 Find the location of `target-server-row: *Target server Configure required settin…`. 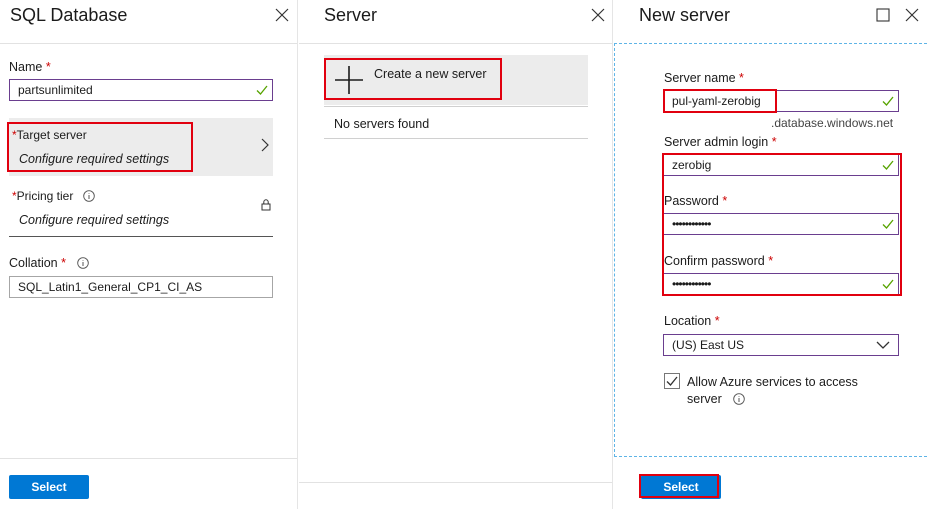

target-server-row: *Target server Configure required settin… is located at coordinates (141, 147).